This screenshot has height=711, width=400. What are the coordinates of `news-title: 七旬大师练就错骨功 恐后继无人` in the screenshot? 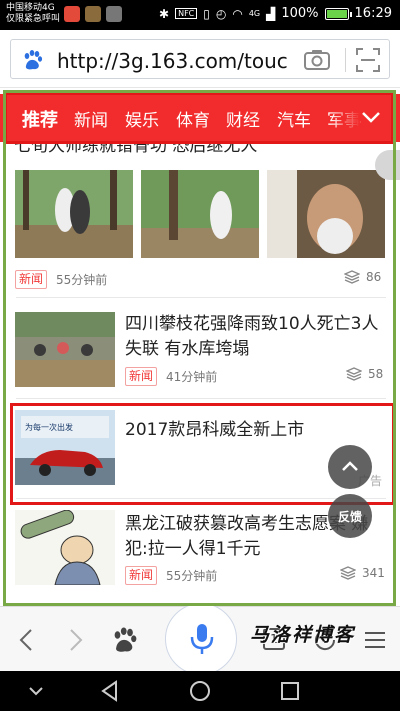 It's located at (199, 150).